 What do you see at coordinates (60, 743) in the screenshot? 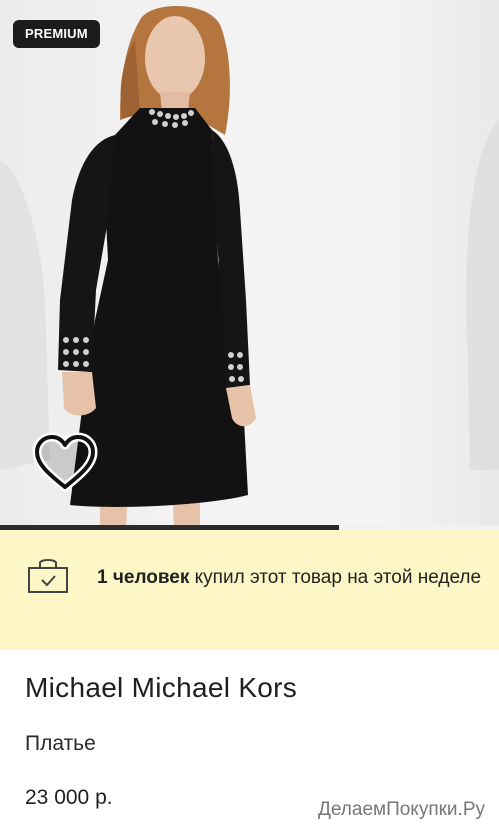
I see `product-category: Платье` at bounding box center [60, 743].